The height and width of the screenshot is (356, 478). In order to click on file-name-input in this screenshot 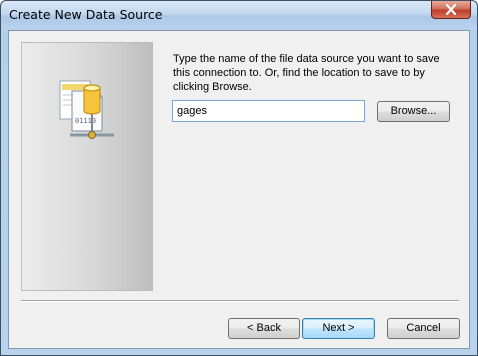, I will do `click(268, 111)`.